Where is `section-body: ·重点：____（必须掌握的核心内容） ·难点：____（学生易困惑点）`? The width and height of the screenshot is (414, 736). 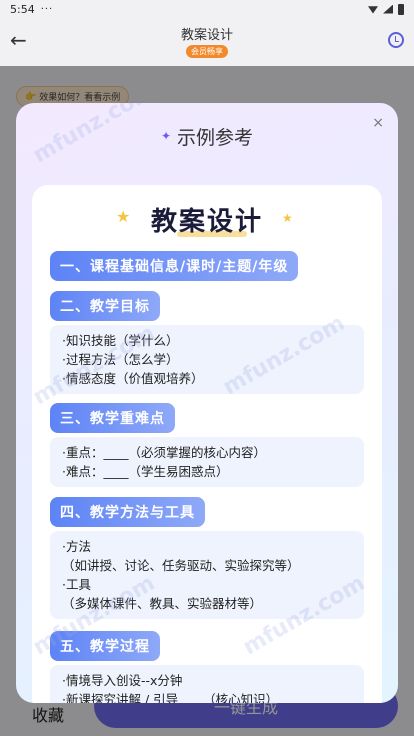
section-body: ·重点：____（必须掌握的核心内容） ·难点：____（学生易困惑点） is located at coordinates (207, 462).